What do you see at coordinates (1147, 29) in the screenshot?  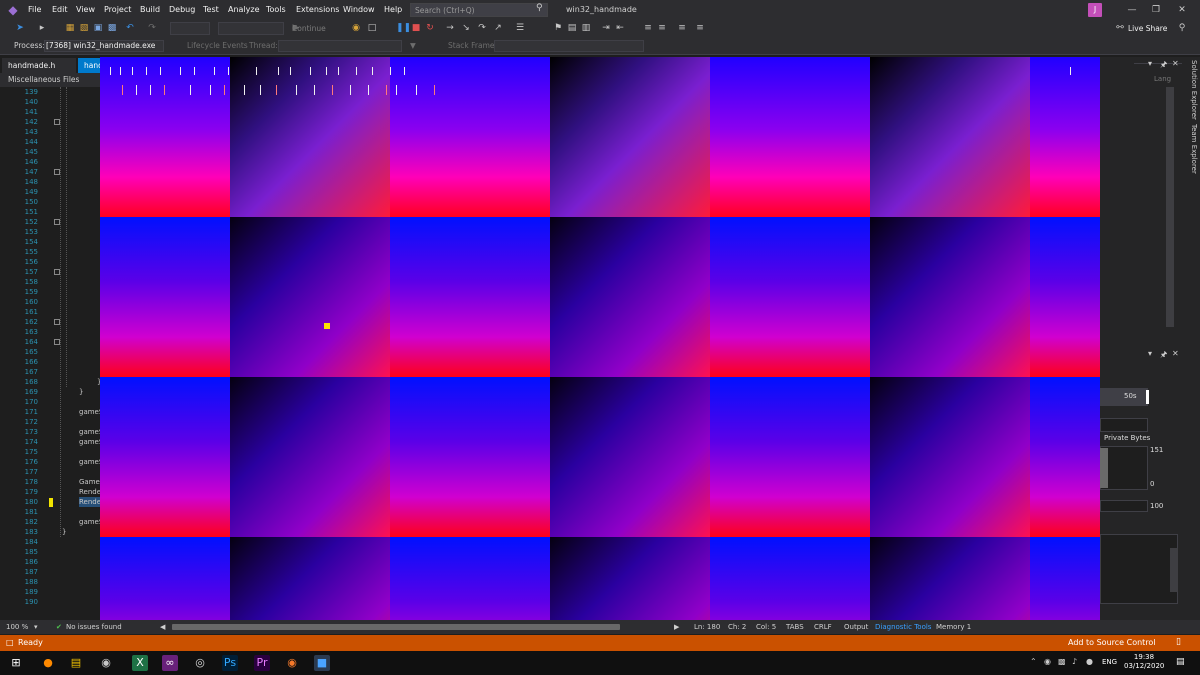 I see `live-share-button: Live Share` at bounding box center [1147, 29].